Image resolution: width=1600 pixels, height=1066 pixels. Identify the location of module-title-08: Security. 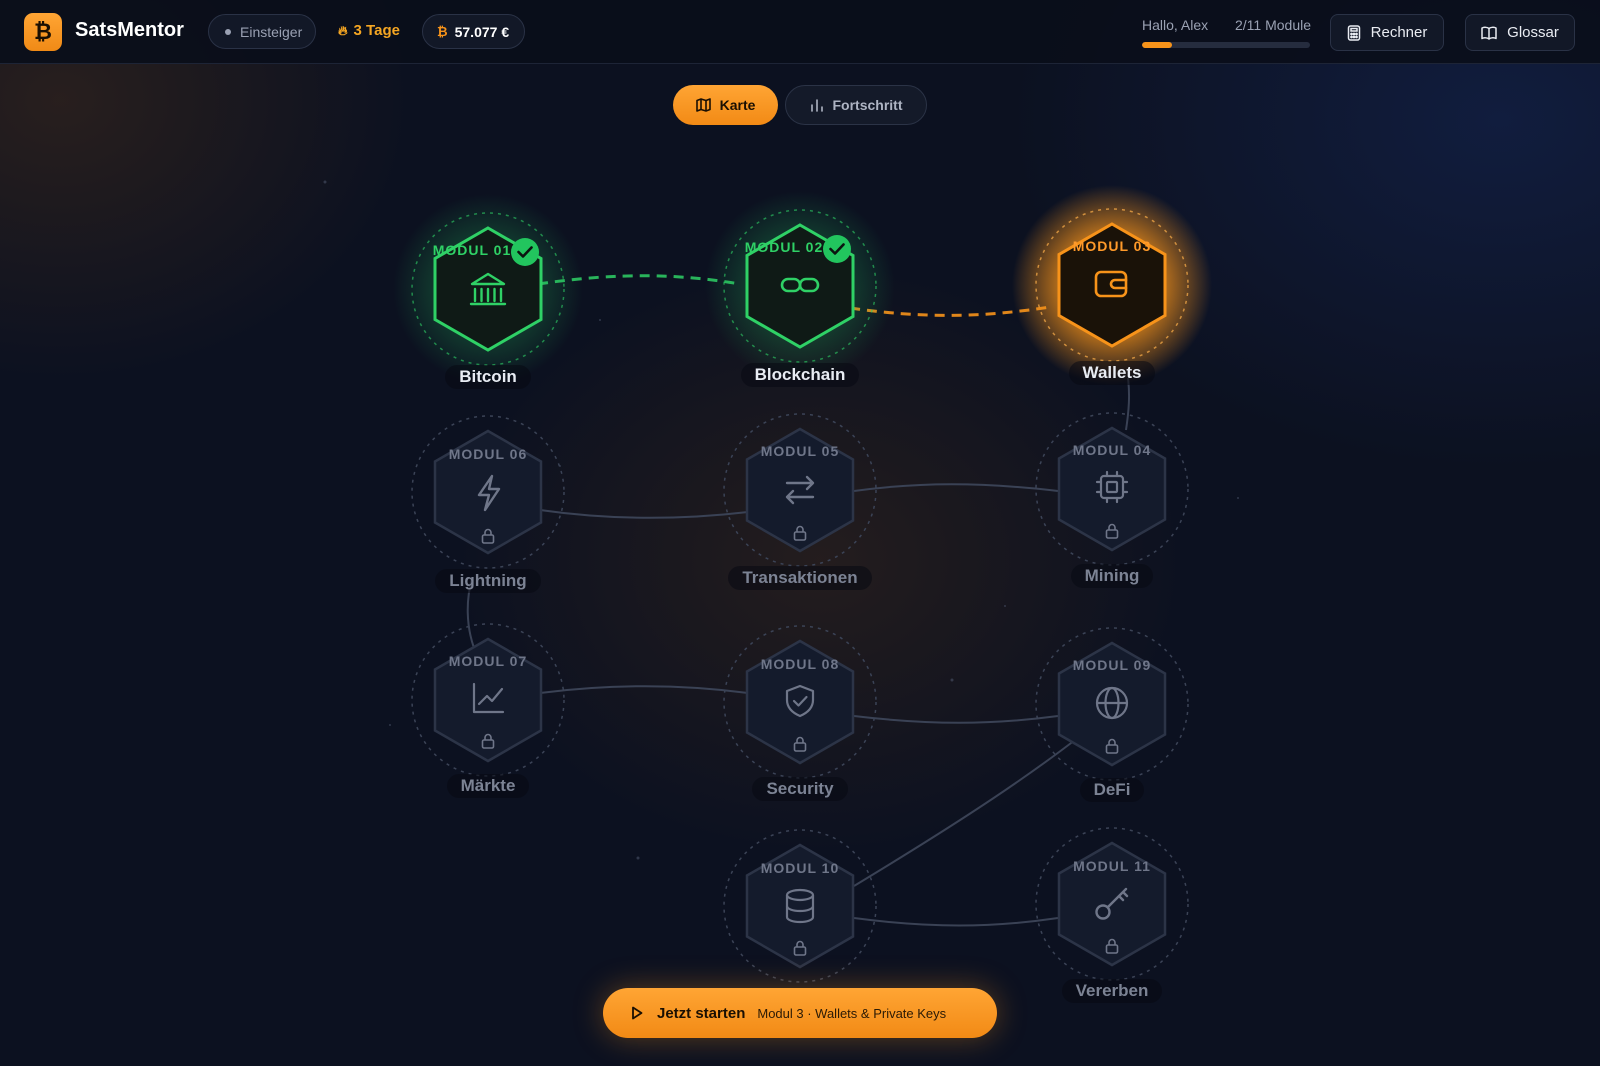
(800, 789).